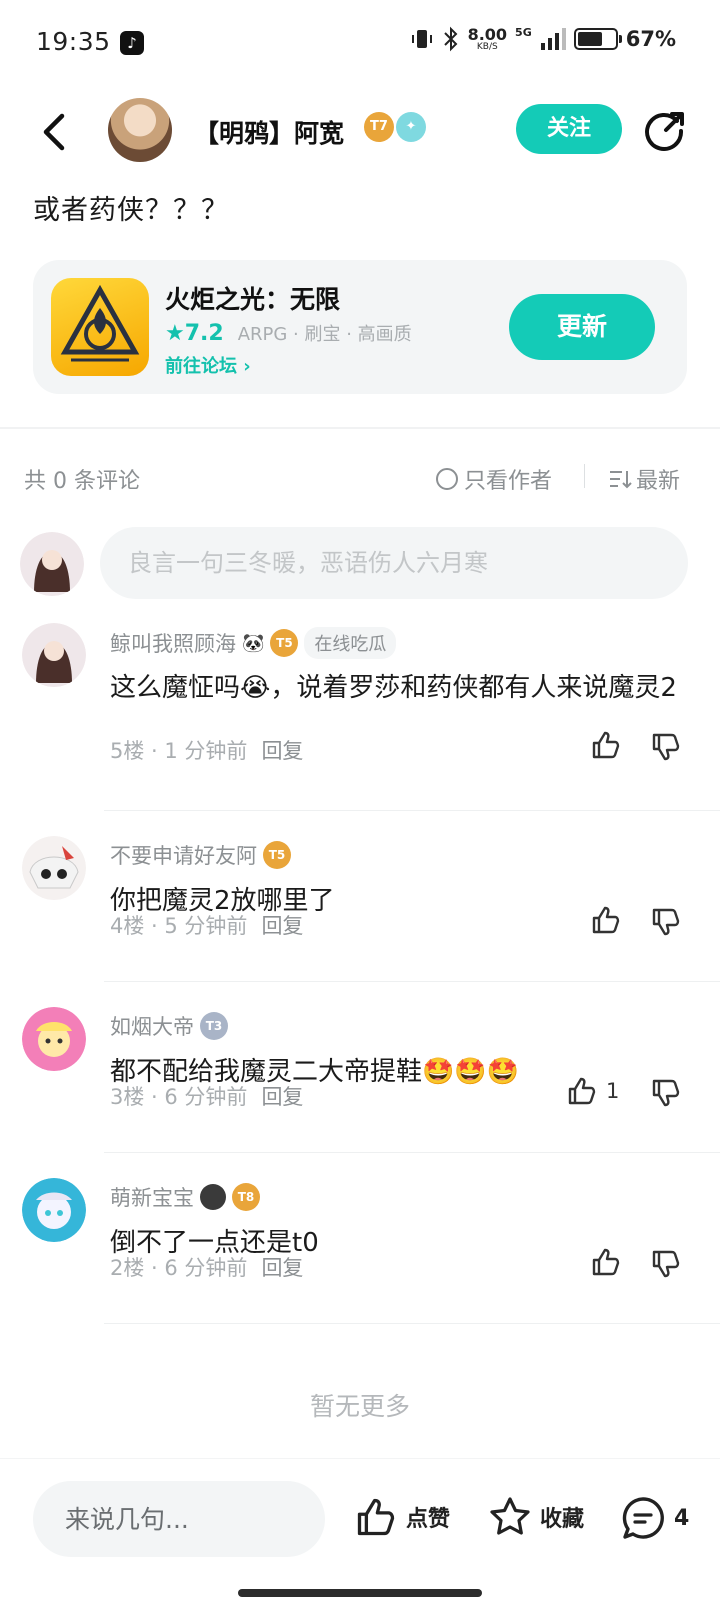  I want to click on network-speed: 8.00 KB/S, so click(487, 38).